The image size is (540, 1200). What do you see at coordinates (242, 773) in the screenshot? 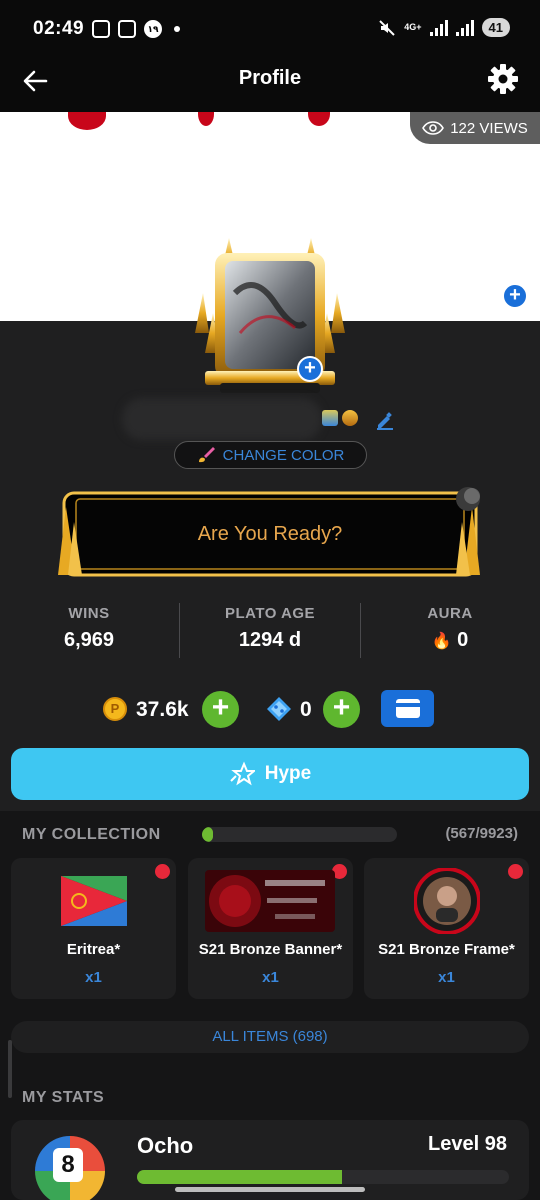
I see `hype-star-icon` at bounding box center [242, 773].